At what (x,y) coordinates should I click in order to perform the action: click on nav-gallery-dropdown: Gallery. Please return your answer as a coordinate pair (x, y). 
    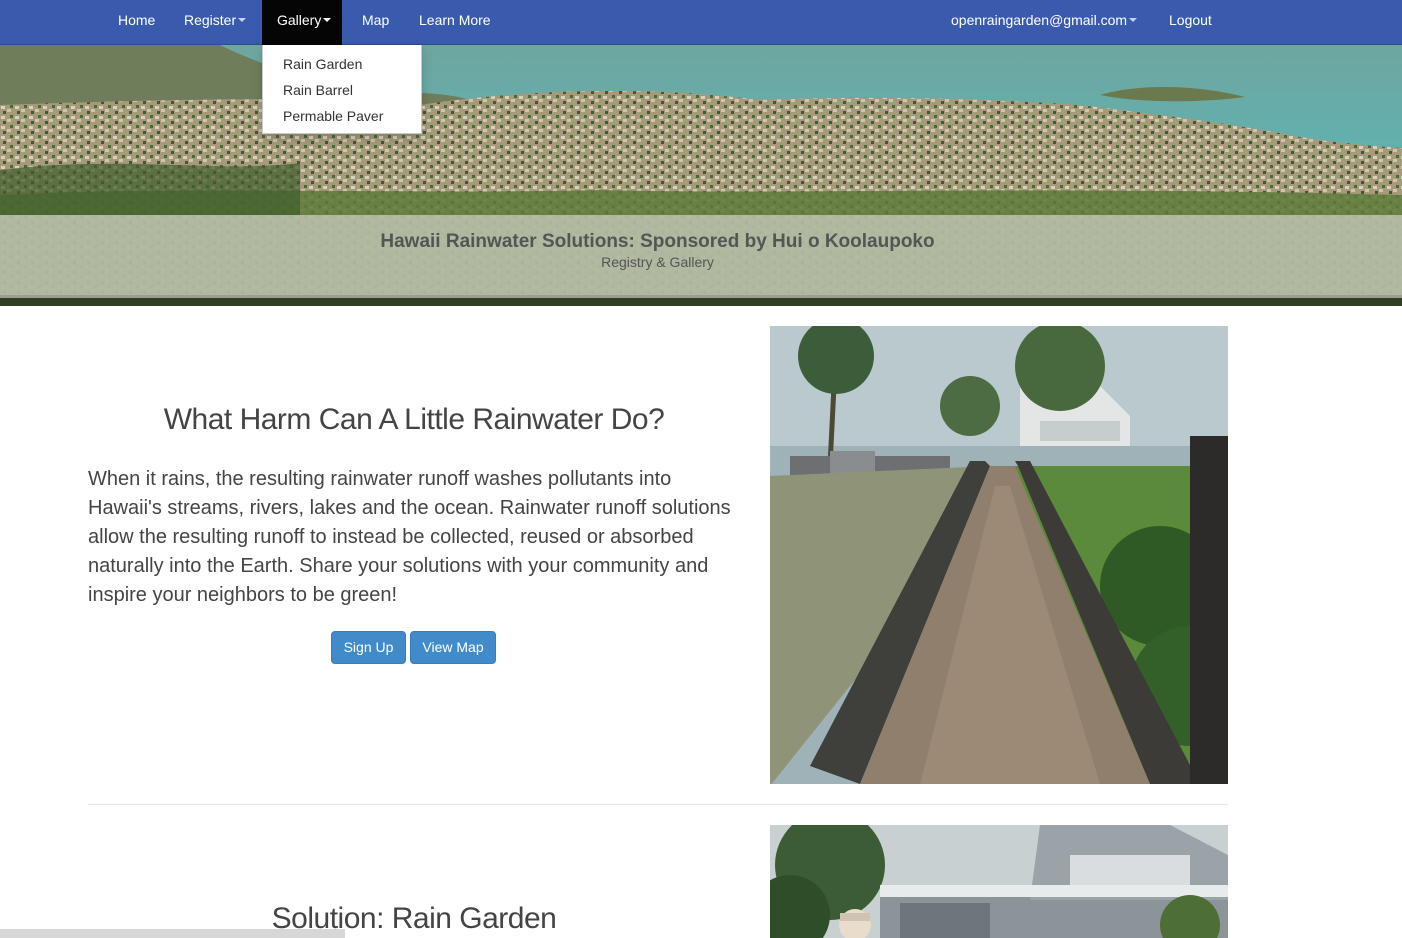
    Looking at the image, I should click on (302, 22).